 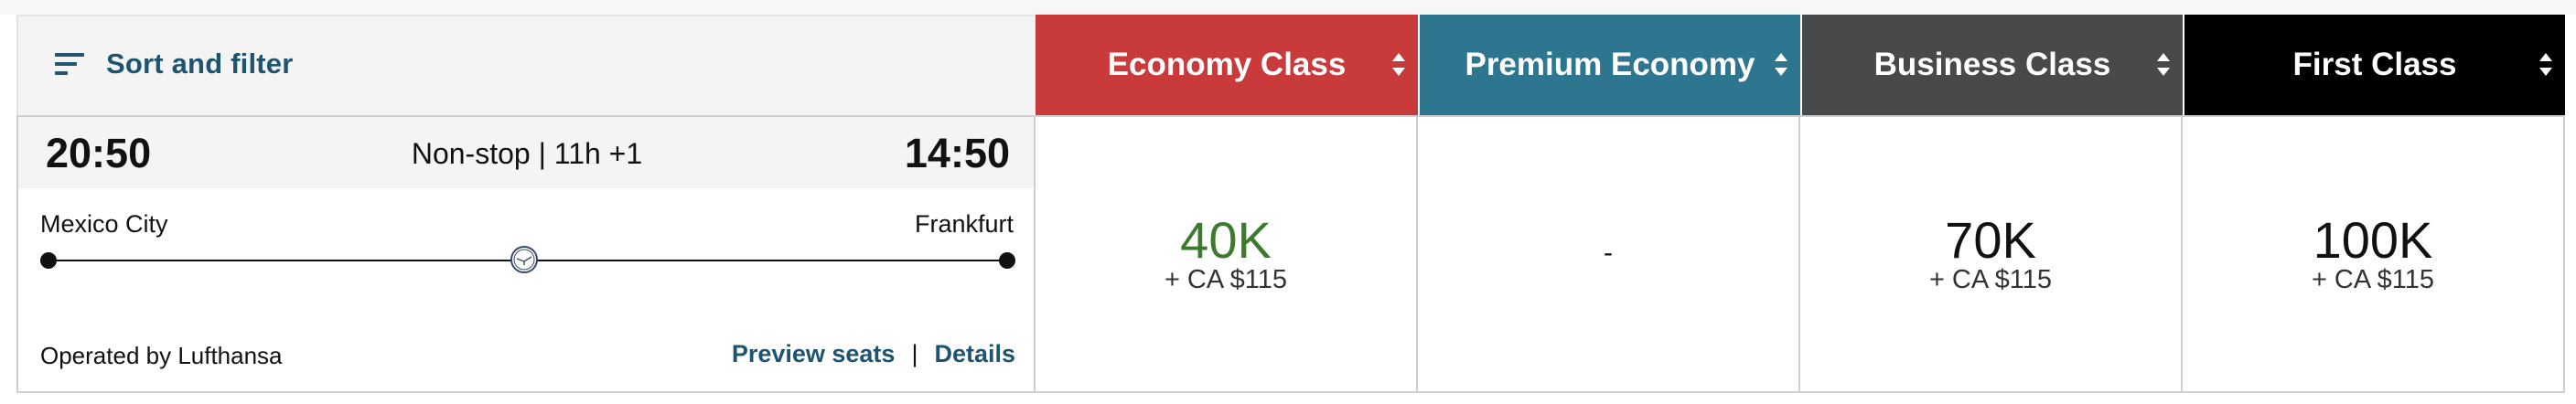 What do you see at coordinates (161, 355) in the screenshot?
I see `operated-by: Operated by Lufthansa` at bounding box center [161, 355].